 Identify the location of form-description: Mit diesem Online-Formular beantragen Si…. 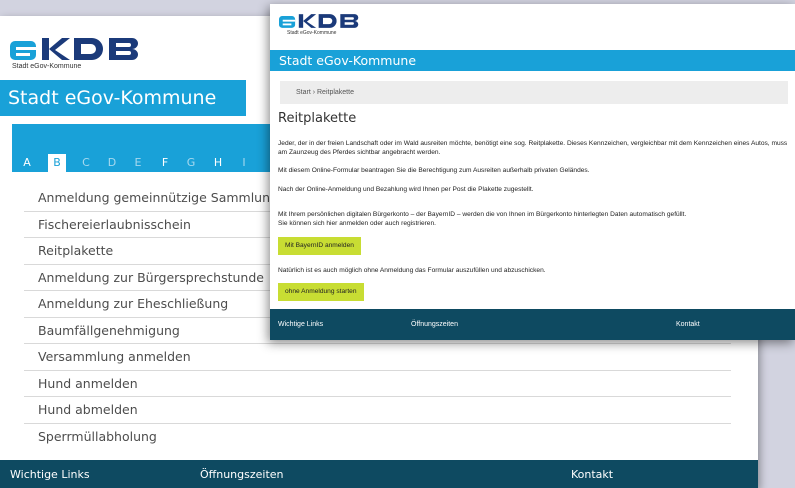
(434, 170).